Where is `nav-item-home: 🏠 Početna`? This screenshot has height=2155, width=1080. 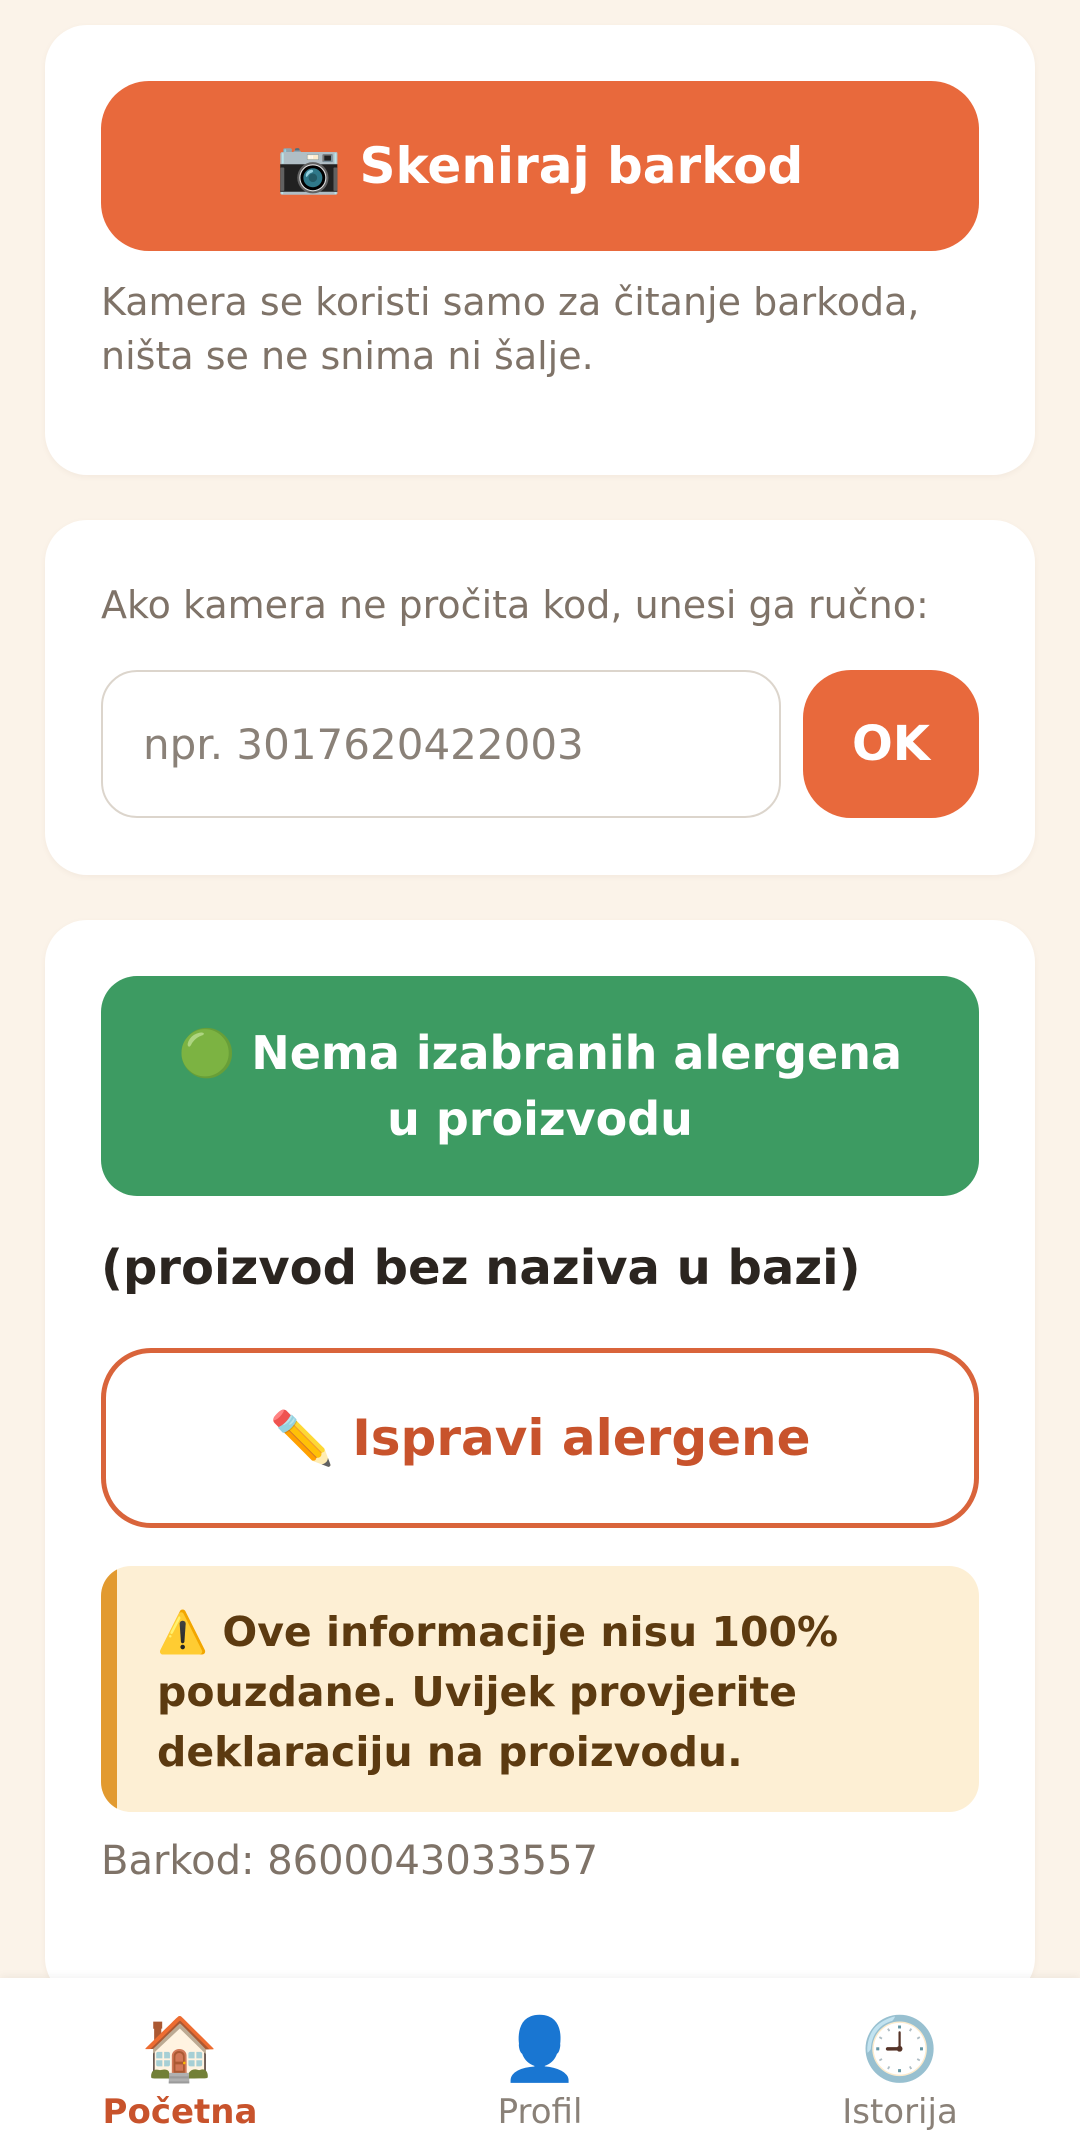 nav-item-home: 🏠 Početna is located at coordinates (180, 2066).